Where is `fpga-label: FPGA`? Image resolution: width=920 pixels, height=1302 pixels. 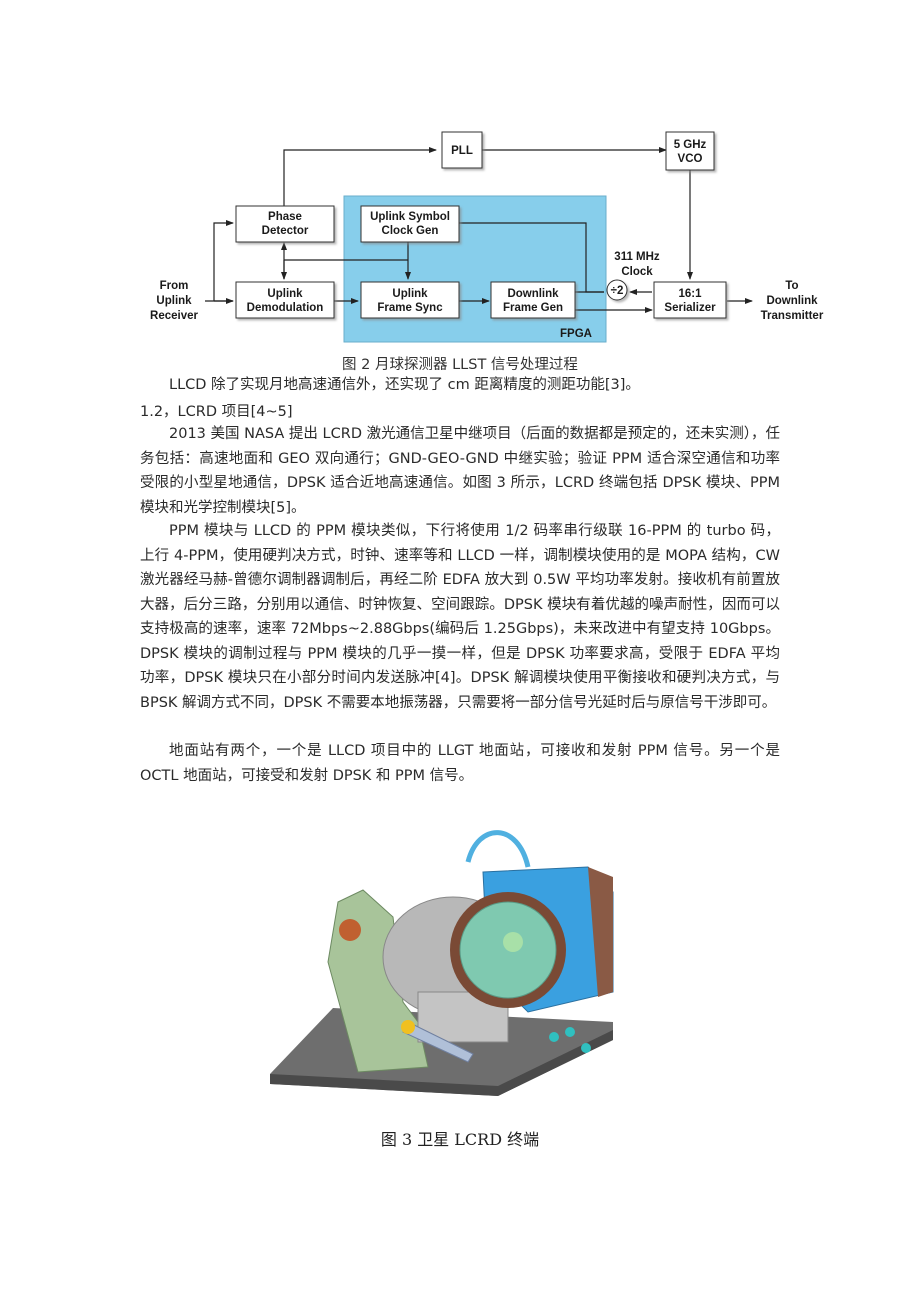 fpga-label: FPGA is located at coordinates (576, 334).